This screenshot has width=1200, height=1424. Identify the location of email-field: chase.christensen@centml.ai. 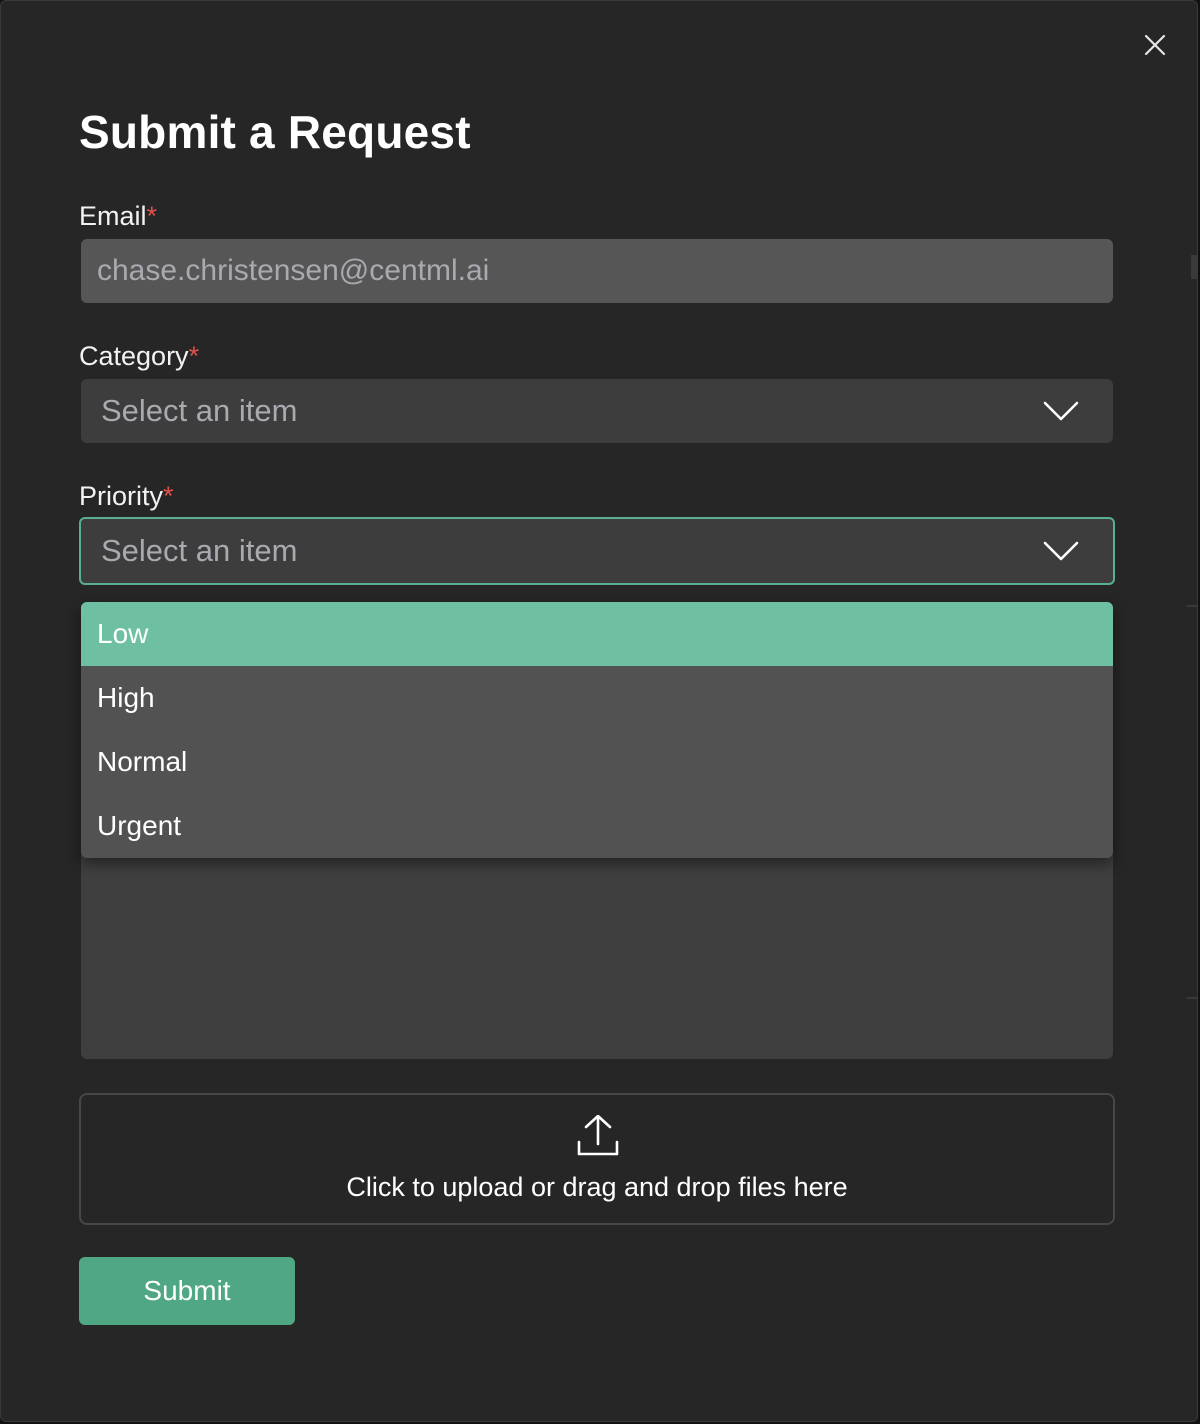
(597, 271).